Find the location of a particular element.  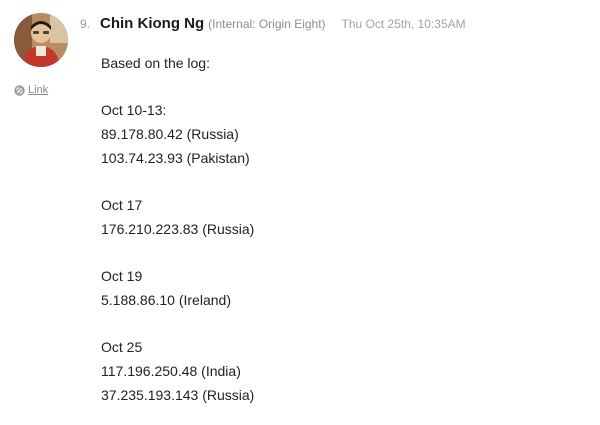

log-entry: 5.188.86.10 (Ireland) is located at coordinates (166, 300).